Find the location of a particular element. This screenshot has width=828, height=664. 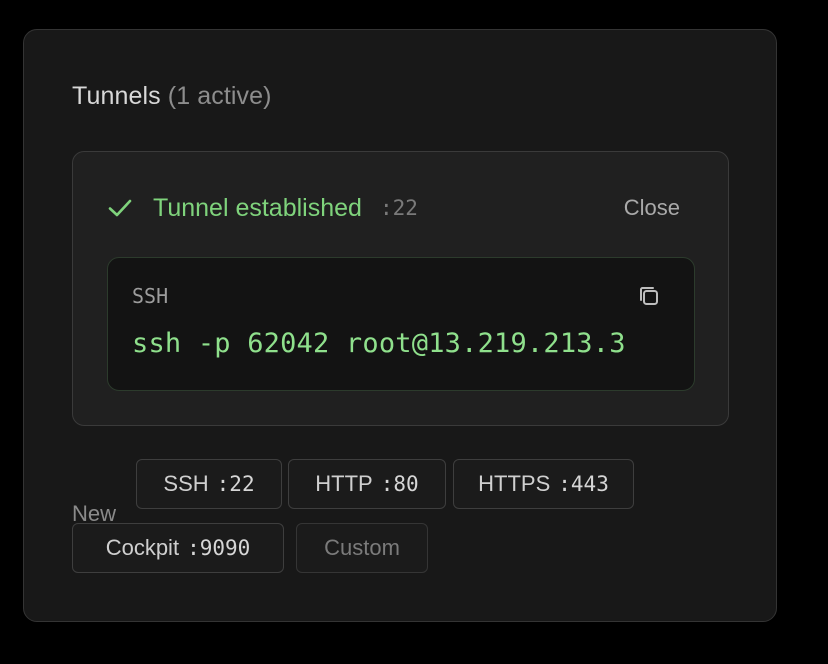

new-ssh-button: SSH :22 is located at coordinates (209, 484).